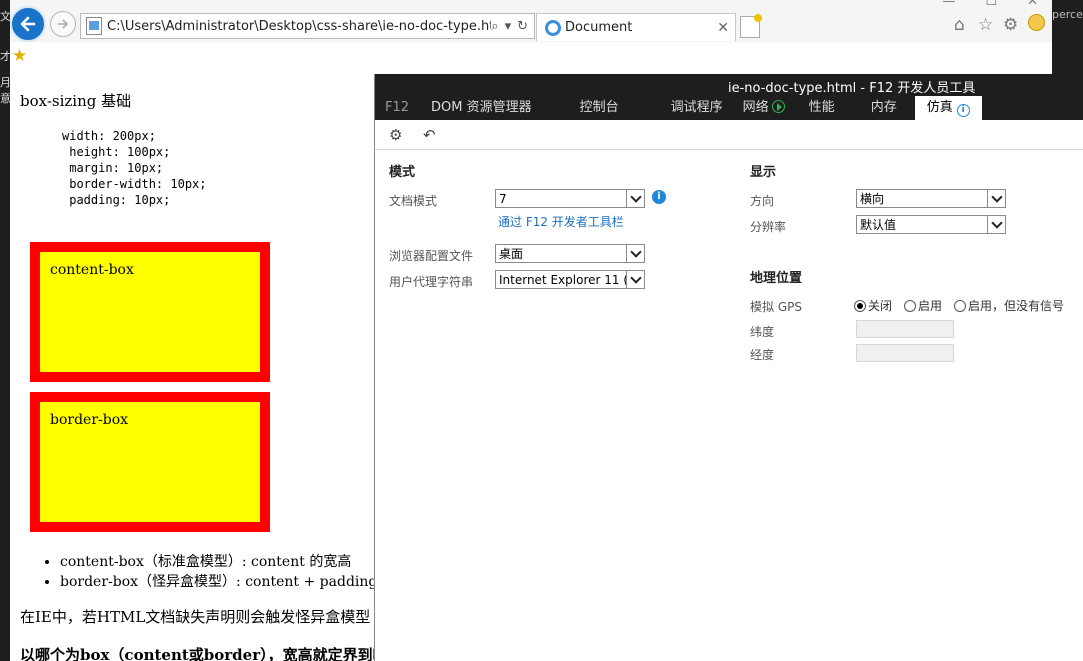 Image resolution: width=1083 pixels, height=661 pixels. What do you see at coordinates (695, 108) in the screenshot?
I see `tab-debugger: 调试程序` at bounding box center [695, 108].